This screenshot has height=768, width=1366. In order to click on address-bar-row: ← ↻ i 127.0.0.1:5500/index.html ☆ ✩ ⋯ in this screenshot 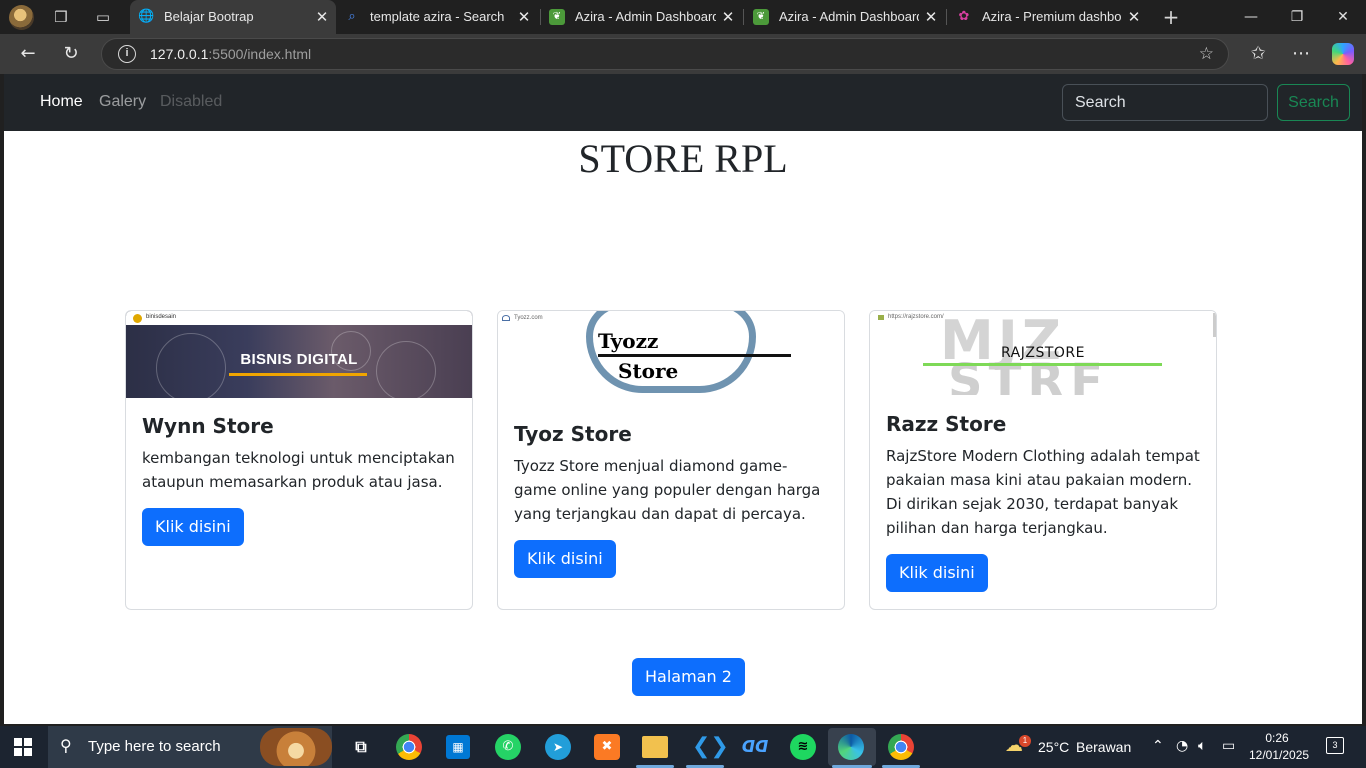, I will do `click(683, 54)`.